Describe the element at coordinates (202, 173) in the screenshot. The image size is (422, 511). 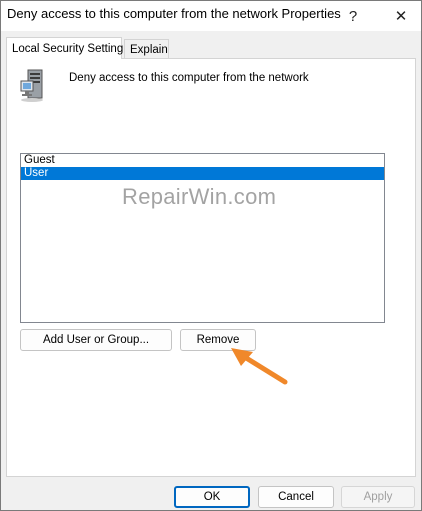
I see `list-item-user: User` at that location.